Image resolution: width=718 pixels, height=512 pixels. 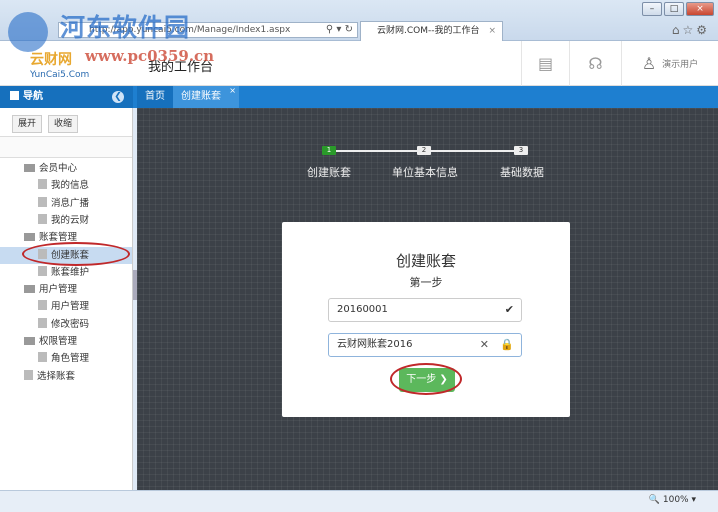 I want to click on collapse-sidebar-icon: ❮, so click(x=118, y=97).